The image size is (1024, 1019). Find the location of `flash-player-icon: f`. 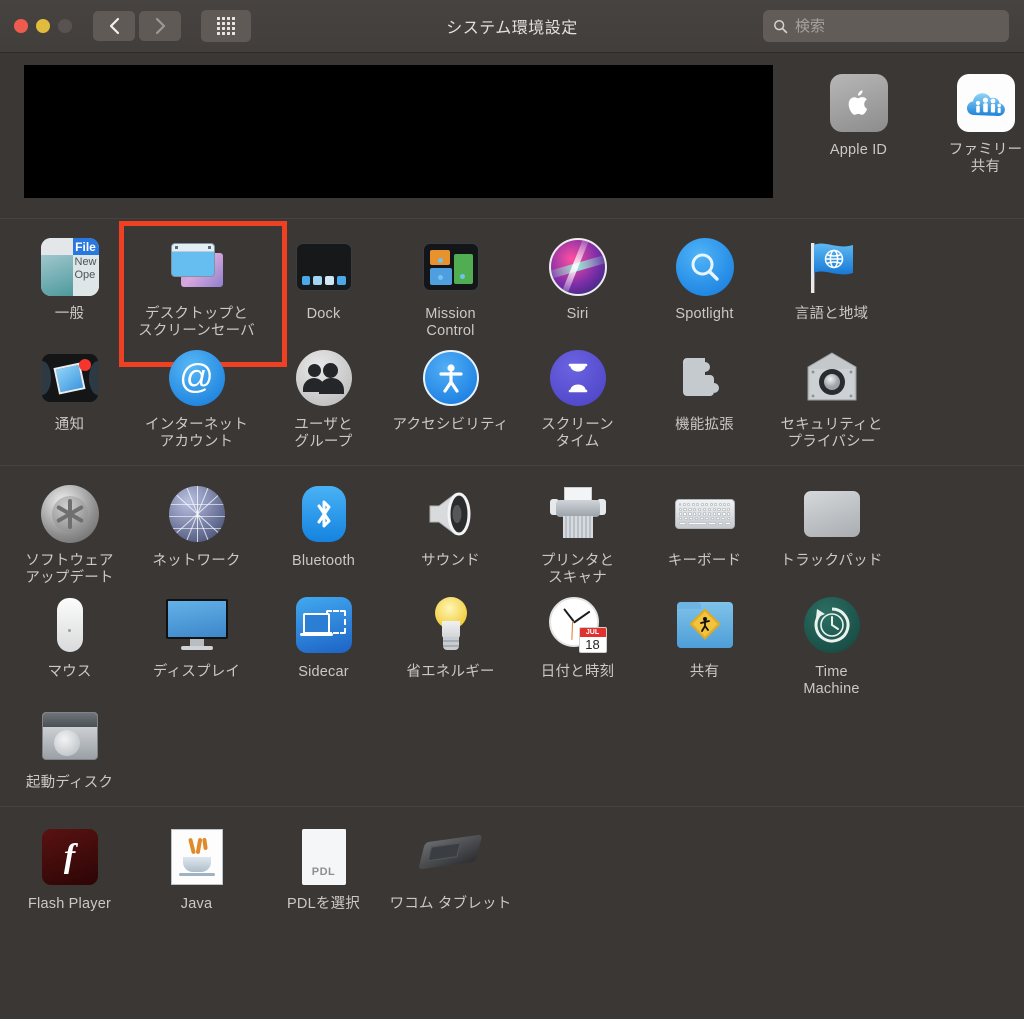

flash-player-icon: f is located at coordinates (70, 857).